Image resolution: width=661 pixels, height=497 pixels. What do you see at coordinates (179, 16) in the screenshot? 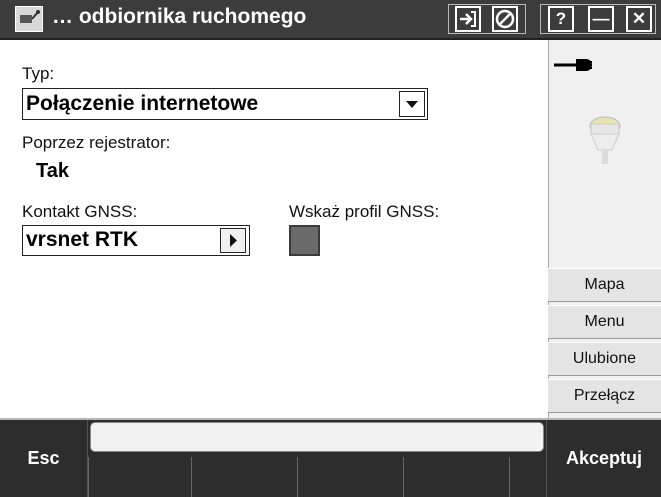
I see `window-title: … odbiornika ruchomego` at bounding box center [179, 16].